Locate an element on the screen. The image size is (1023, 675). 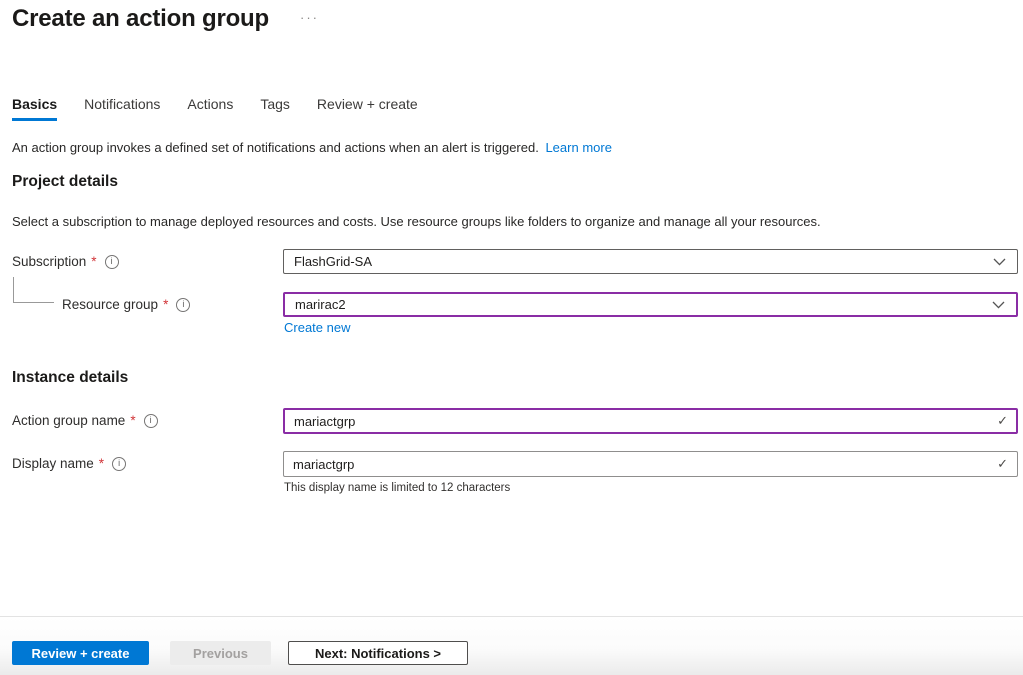
resource-group-select-value: marirac2 is located at coordinates (320, 304).